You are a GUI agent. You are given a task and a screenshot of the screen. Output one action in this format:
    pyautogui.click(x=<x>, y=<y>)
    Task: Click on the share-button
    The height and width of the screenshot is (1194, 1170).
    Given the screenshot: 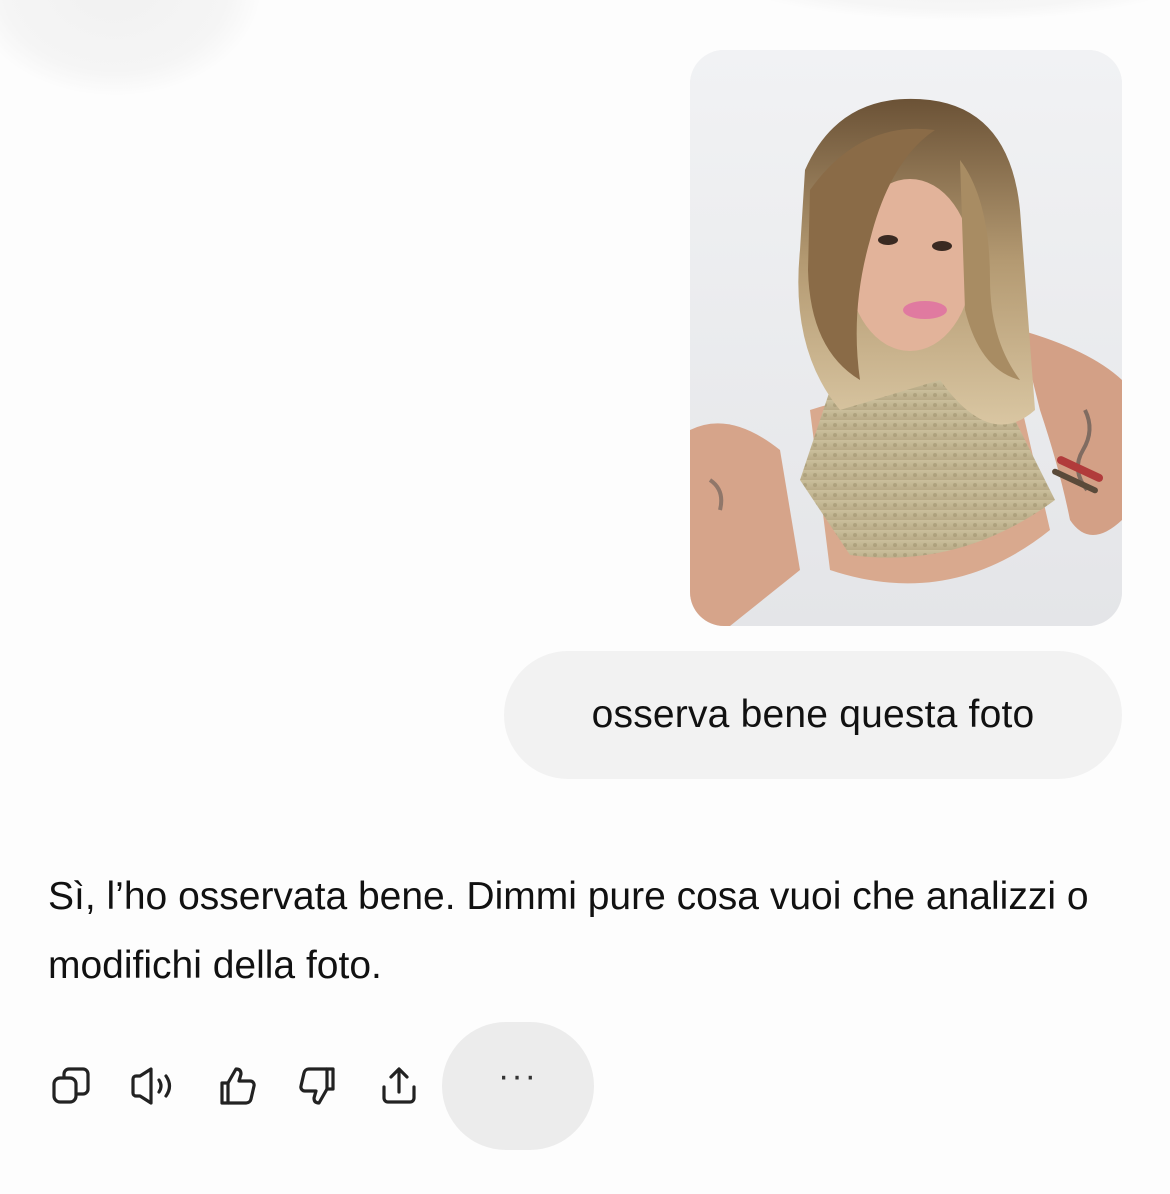 What is the action you would take?
    pyautogui.click(x=399, y=1086)
    